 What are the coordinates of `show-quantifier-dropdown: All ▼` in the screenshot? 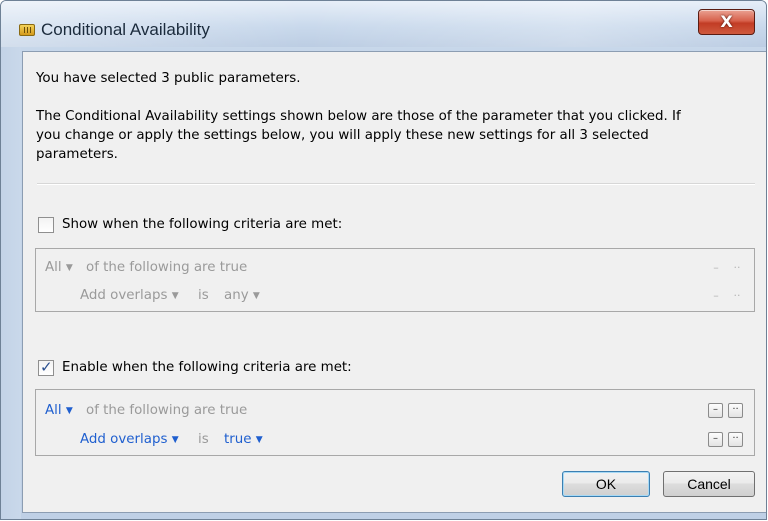 It's located at (59, 268).